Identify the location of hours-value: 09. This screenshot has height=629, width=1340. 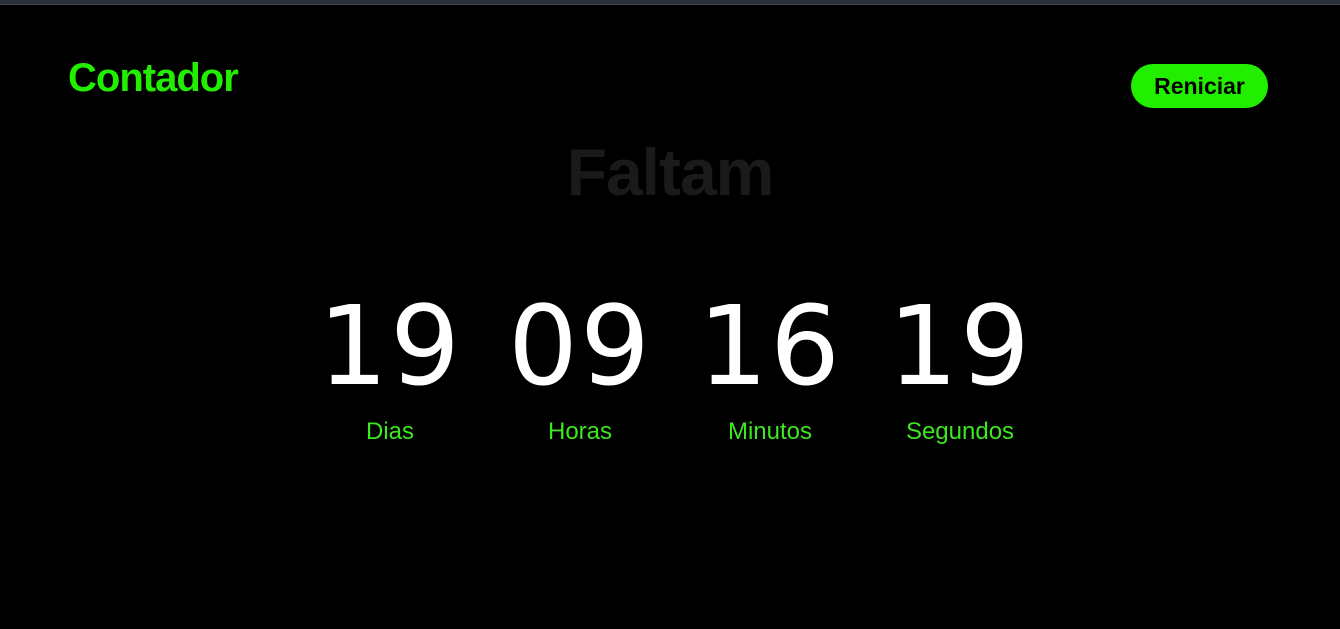
(580, 346).